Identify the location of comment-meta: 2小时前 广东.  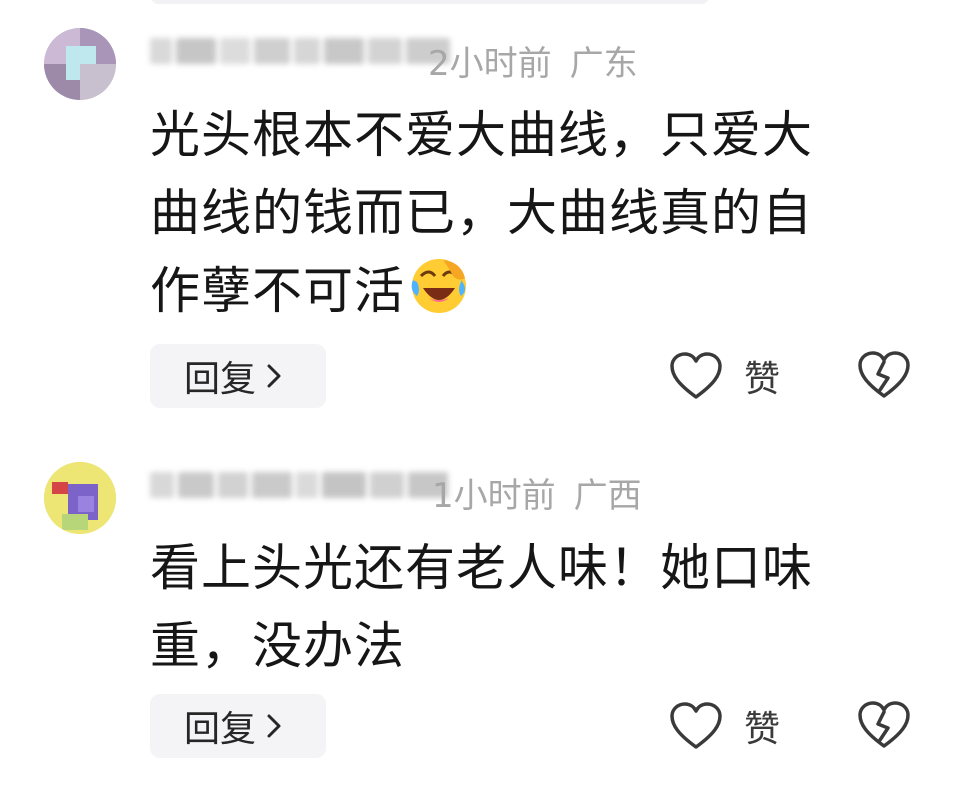
(533, 60).